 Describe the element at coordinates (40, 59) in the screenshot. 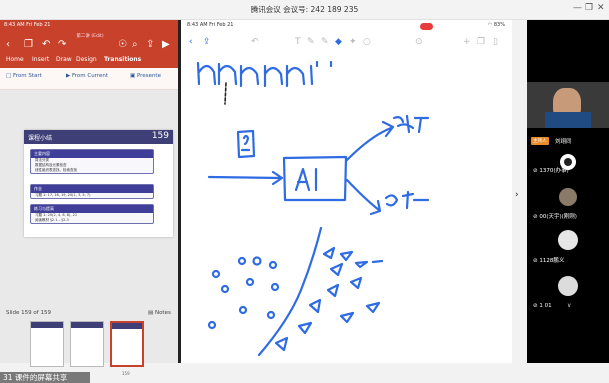

I see `tab-insert: Insert` at that location.